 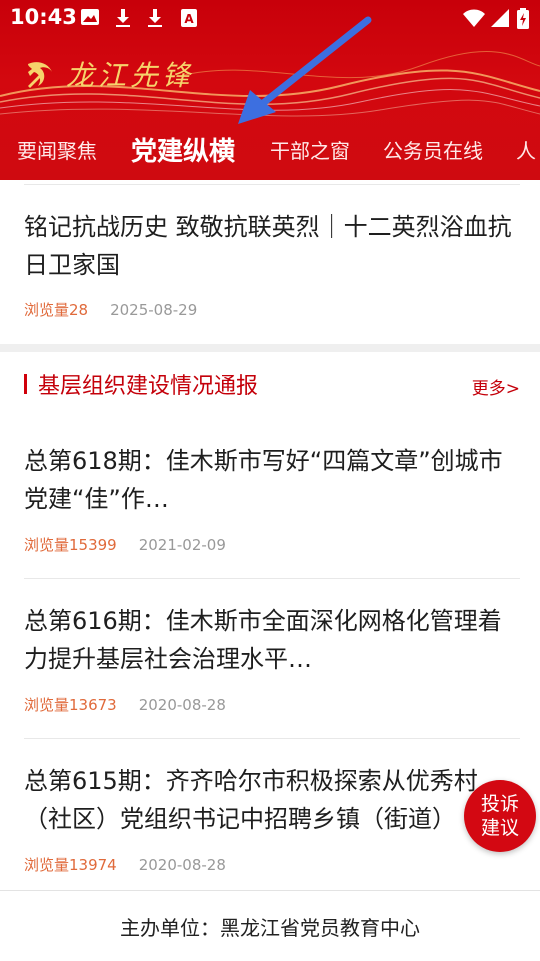 I want to click on footer: 主办单位：黑龙江省党员教育中心, so click(x=270, y=925).